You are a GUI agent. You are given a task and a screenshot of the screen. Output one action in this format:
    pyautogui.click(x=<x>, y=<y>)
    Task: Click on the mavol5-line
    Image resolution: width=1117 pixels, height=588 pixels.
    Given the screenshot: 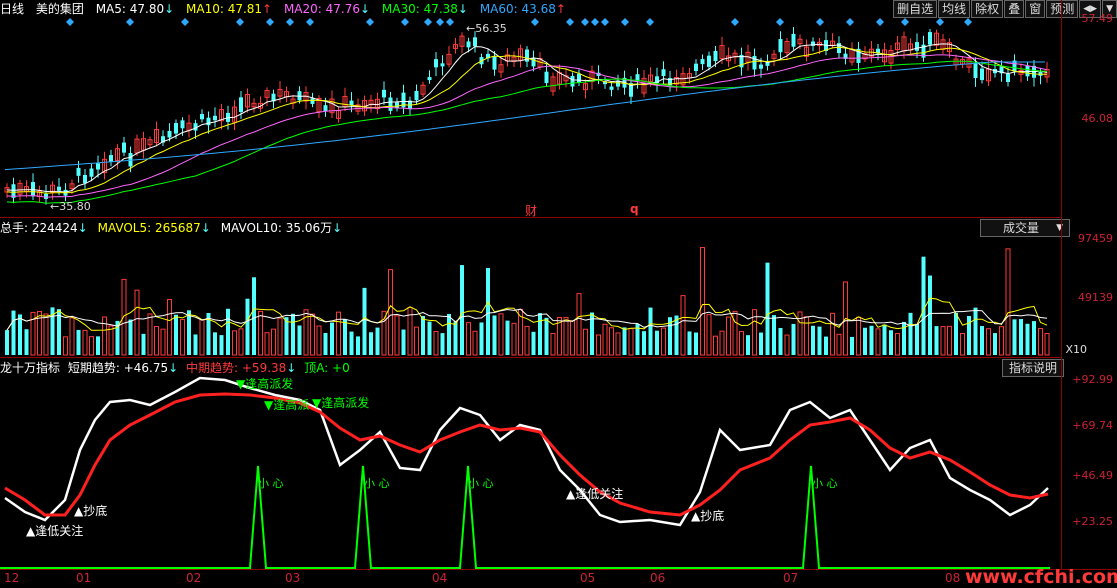 What is the action you would take?
    pyautogui.click(x=527, y=314)
    